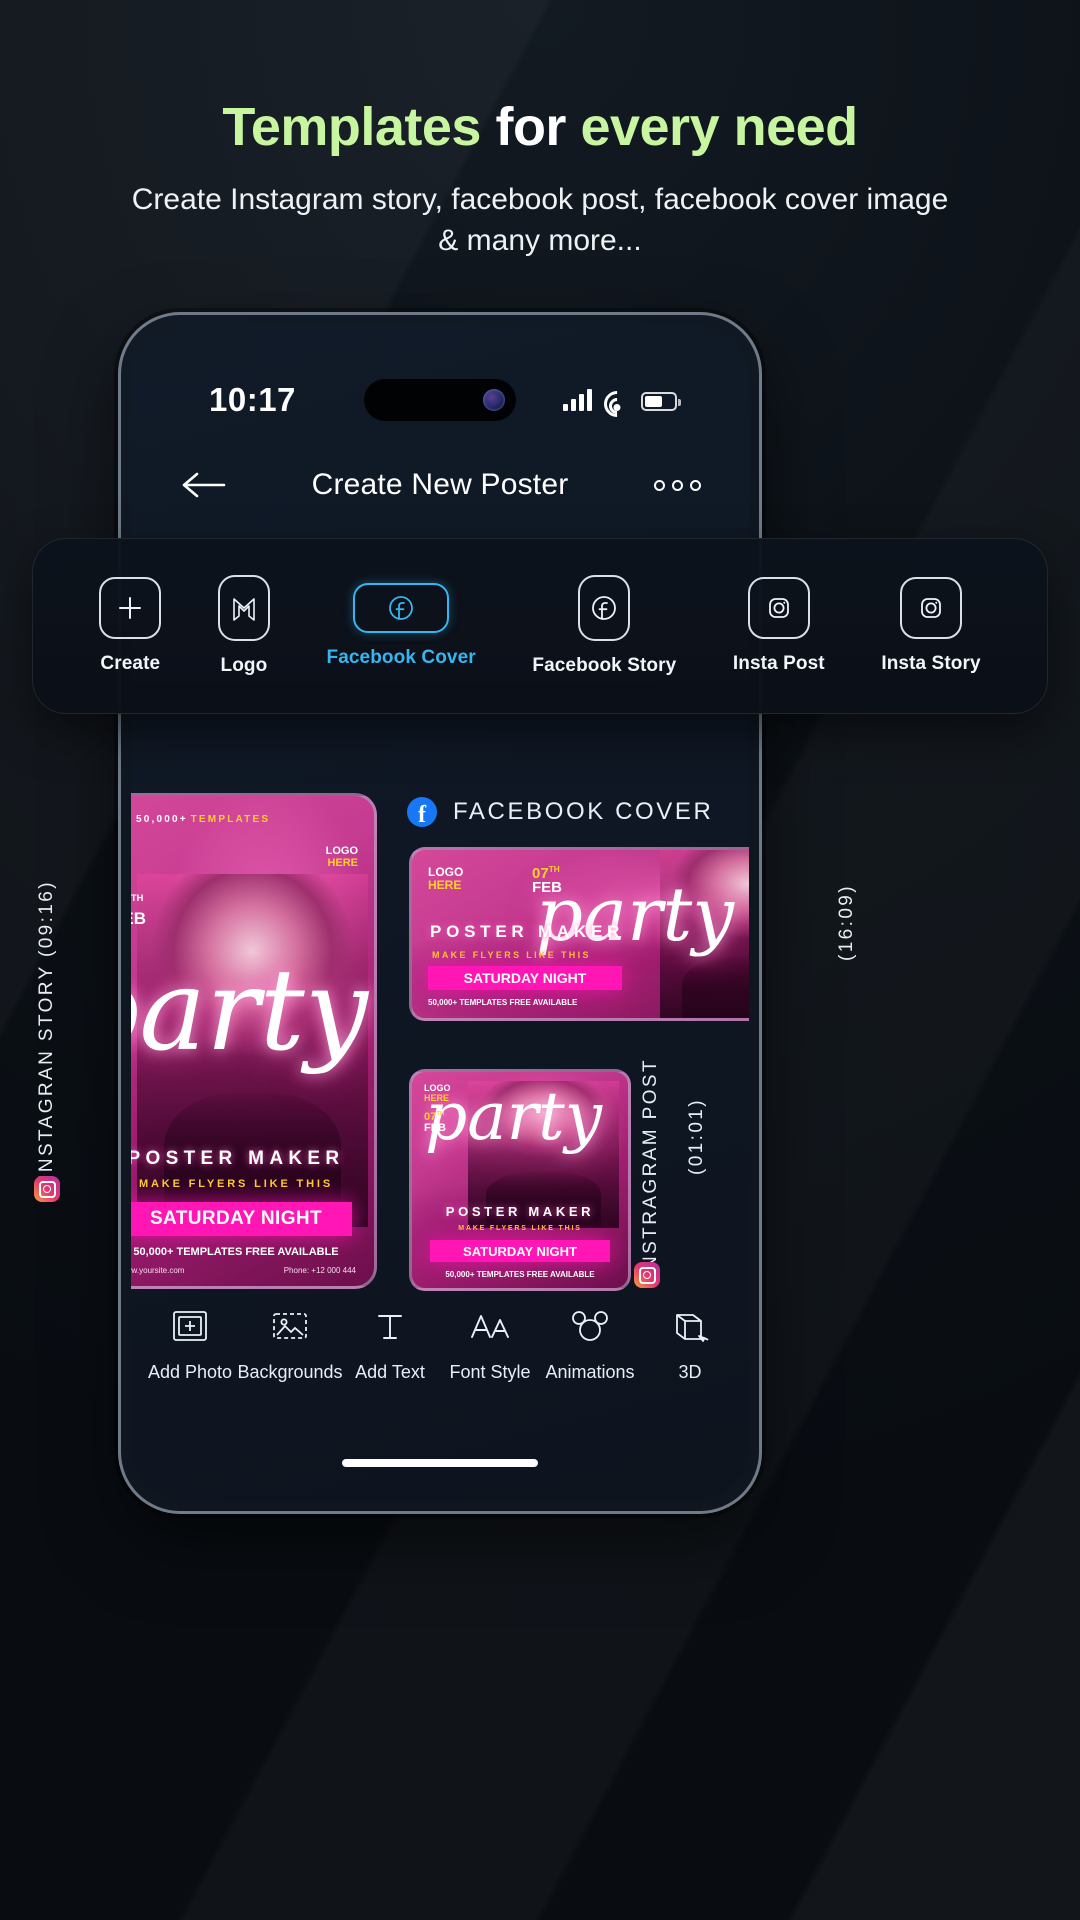 This screenshot has height=1920, width=1080. I want to click on facebook-cover-header: f FACEBOOK COVER, so click(560, 812).